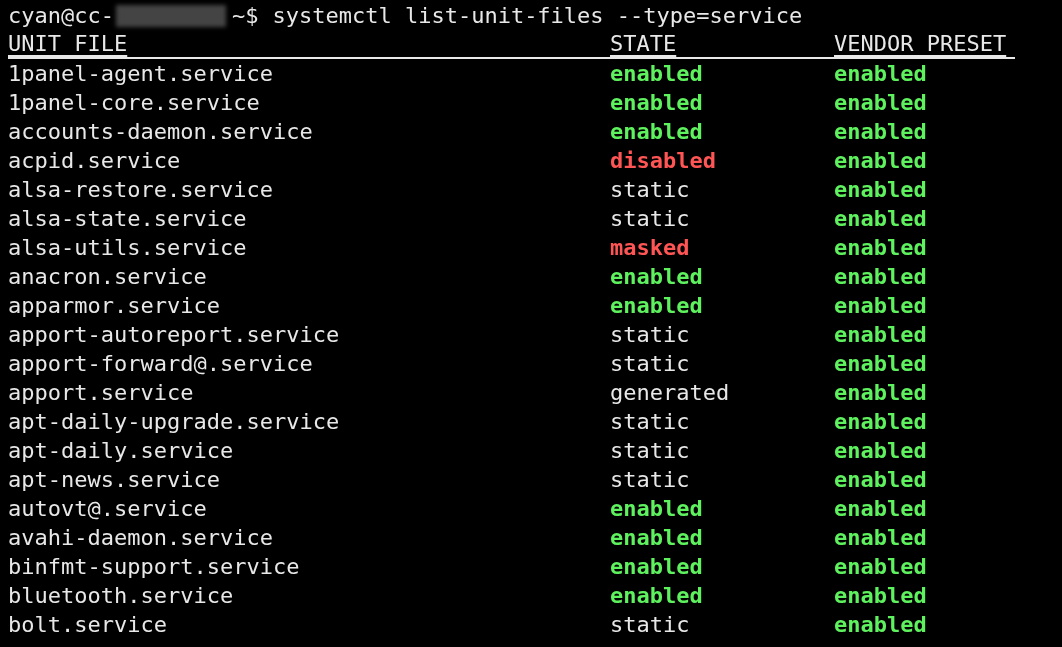 The height and width of the screenshot is (647, 1062). I want to click on unit-name: anacron.service, so click(108, 277).